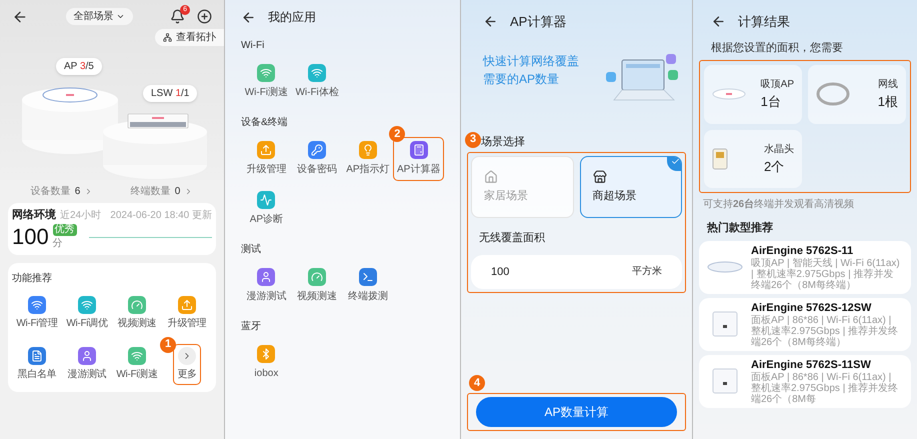  Describe the element at coordinates (531, 61) in the screenshot. I see `tagline: 快速计算网络覆盖` at that location.